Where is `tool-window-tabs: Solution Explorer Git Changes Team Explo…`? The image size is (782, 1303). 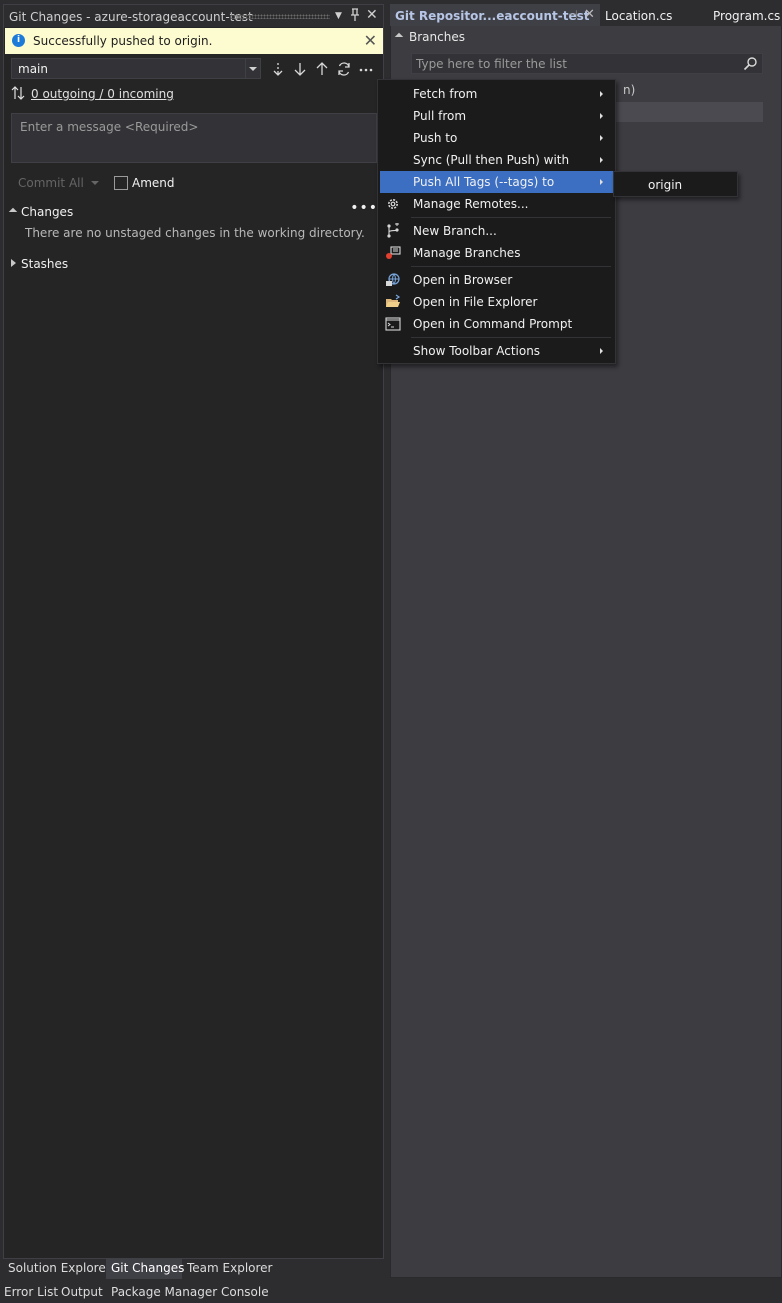 tool-window-tabs: Solution Explorer Git Changes Team Explo… is located at coordinates (193, 1269).